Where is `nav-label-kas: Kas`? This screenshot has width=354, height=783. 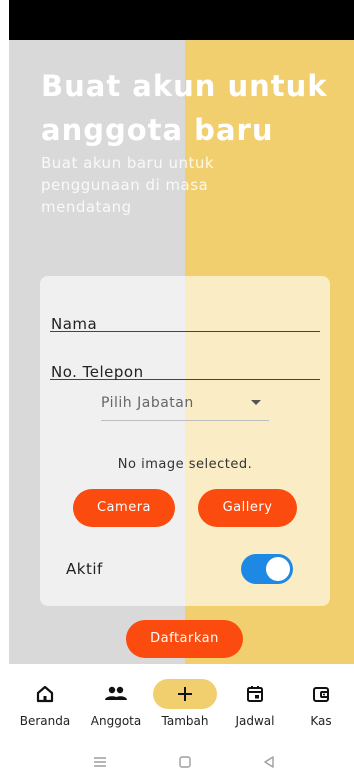
nav-label-kas: Kas is located at coordinates (321, 721).